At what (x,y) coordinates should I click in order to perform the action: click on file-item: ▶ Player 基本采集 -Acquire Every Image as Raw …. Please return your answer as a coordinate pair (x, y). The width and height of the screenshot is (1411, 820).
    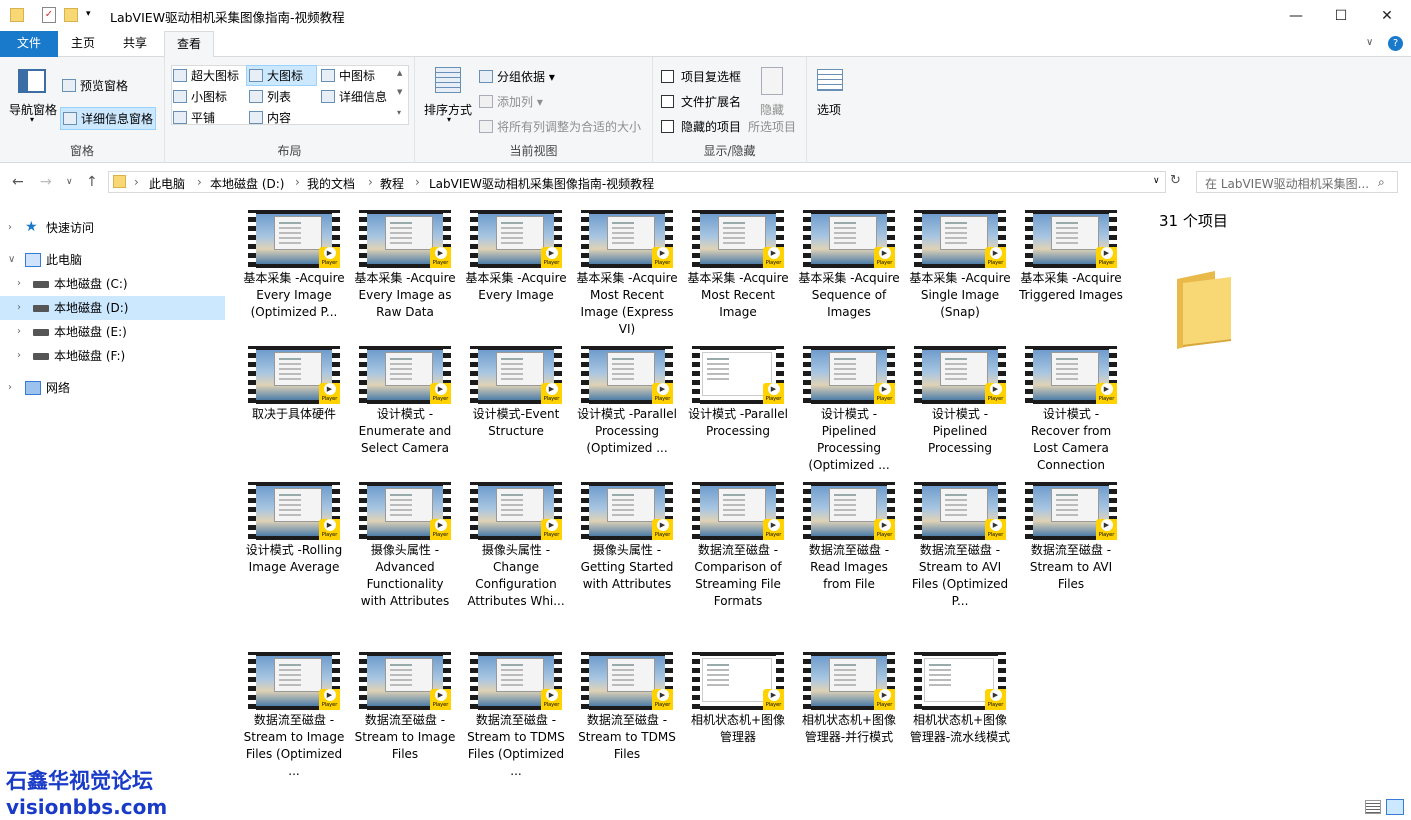
    Looking at the image, I should click on (405, 265).